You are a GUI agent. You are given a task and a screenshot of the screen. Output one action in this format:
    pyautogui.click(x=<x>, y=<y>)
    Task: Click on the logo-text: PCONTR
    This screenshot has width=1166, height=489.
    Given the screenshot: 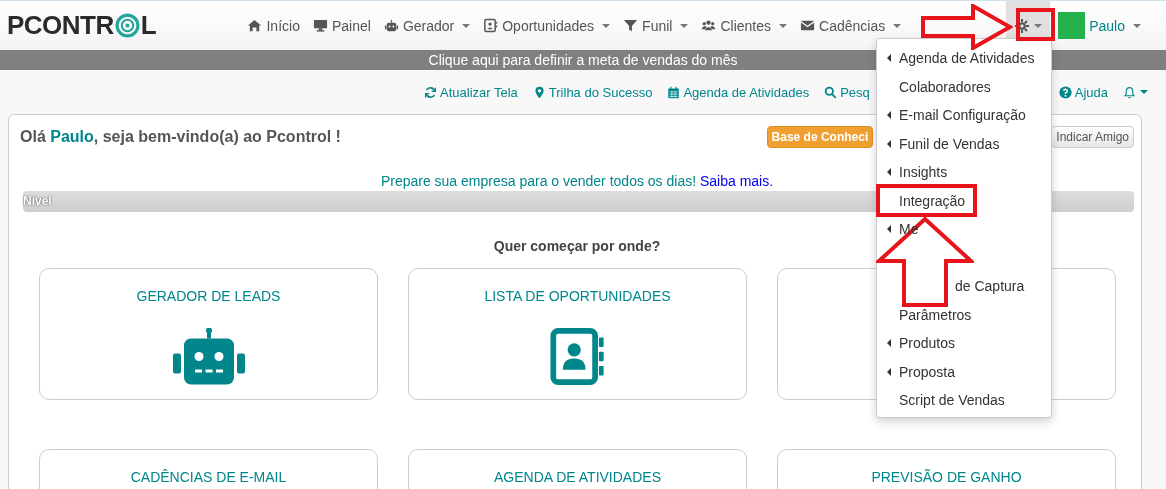 What is the action you would take?
    pyautogui.click(x=60, y=25)
    